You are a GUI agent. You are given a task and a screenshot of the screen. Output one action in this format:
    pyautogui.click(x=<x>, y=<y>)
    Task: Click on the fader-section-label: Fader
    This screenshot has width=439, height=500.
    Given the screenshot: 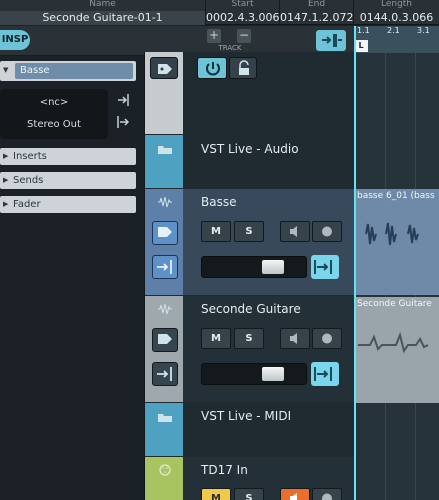 What is the action you would take?
    pyautogui.click(x=27, y=204)
    